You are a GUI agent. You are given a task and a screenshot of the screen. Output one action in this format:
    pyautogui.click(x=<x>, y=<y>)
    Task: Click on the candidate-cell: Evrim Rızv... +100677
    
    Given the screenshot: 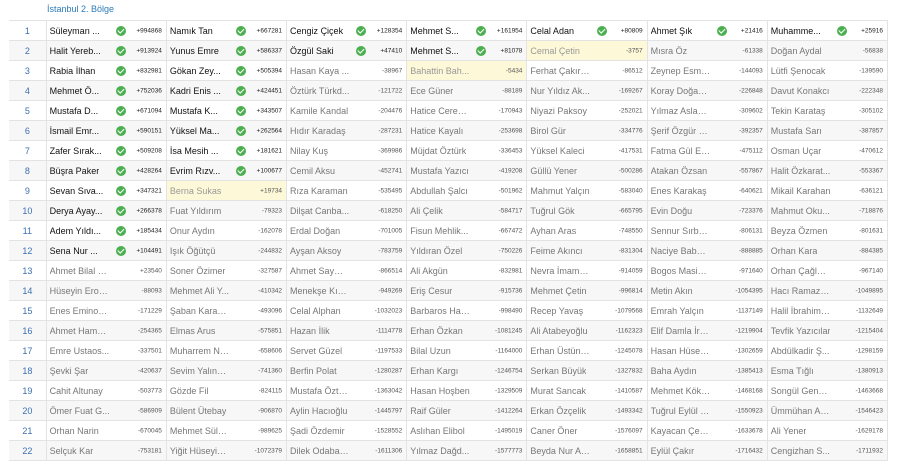 What is the action you would take?
    pyautogui.click(x=226, y=170)
    